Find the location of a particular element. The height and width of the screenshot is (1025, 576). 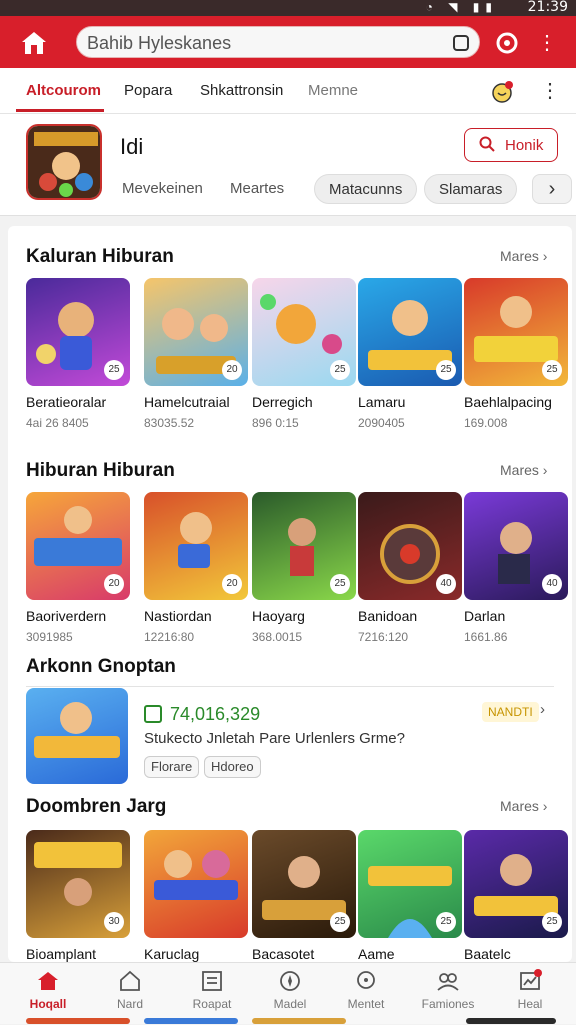

game-size: 896 0:15 is located at coordinates (275, 423).